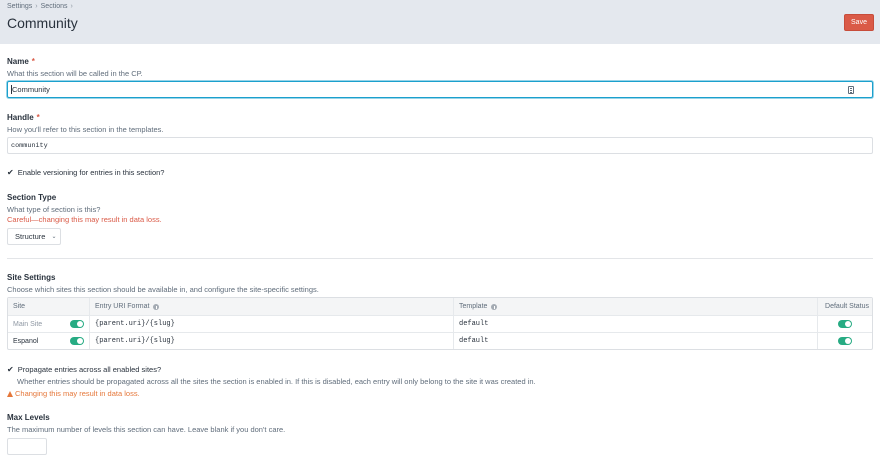 The width and height of the screenshot is (880, 467). I want to click on handle-label-text: Handle, so click(20, 117).